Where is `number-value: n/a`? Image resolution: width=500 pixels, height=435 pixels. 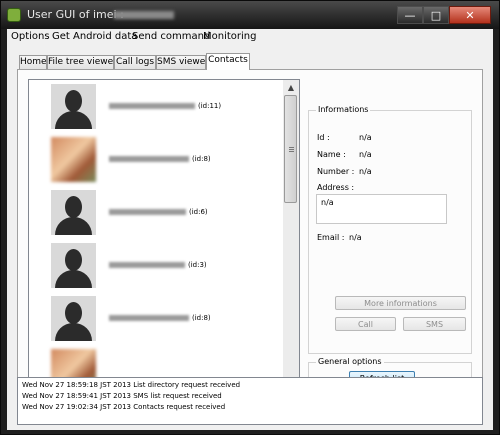
number-value: n/a is located at coordinates (365, 171).